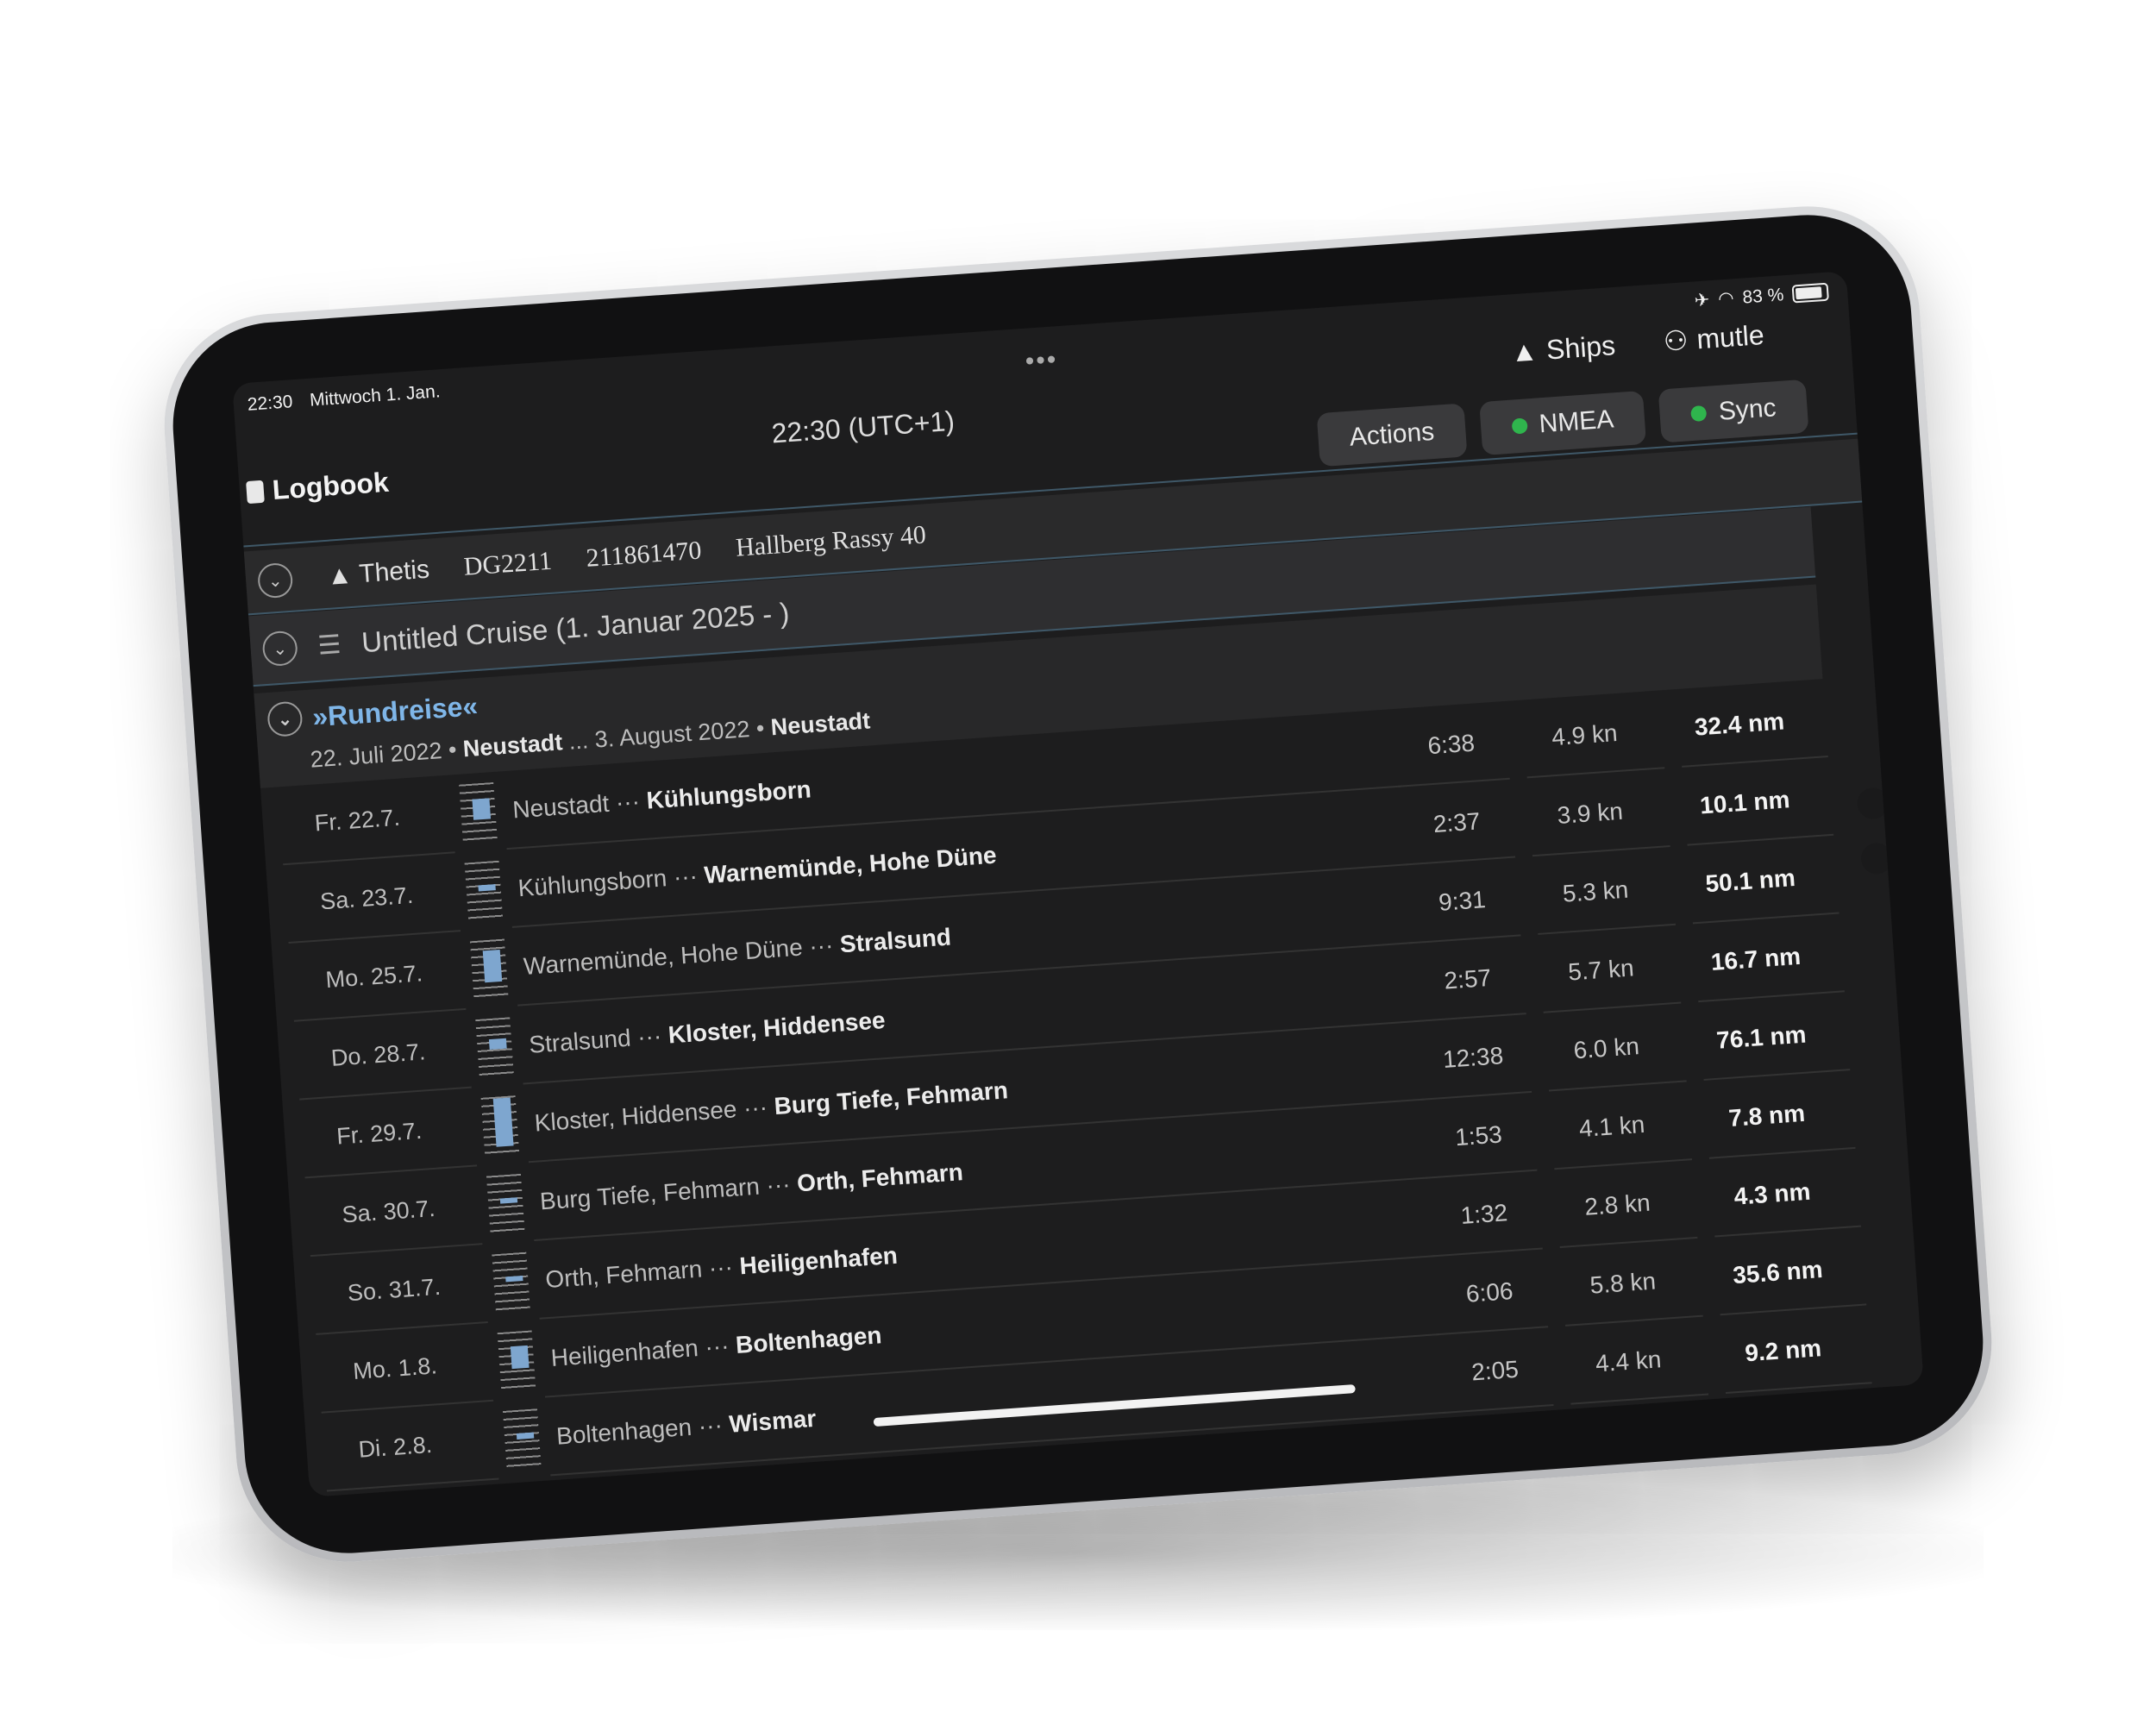  What do you see at coordinates (1489, 1293) in the screenshot?
I see `leg-duration: 6:06` at bounding box center [1489, 1293].